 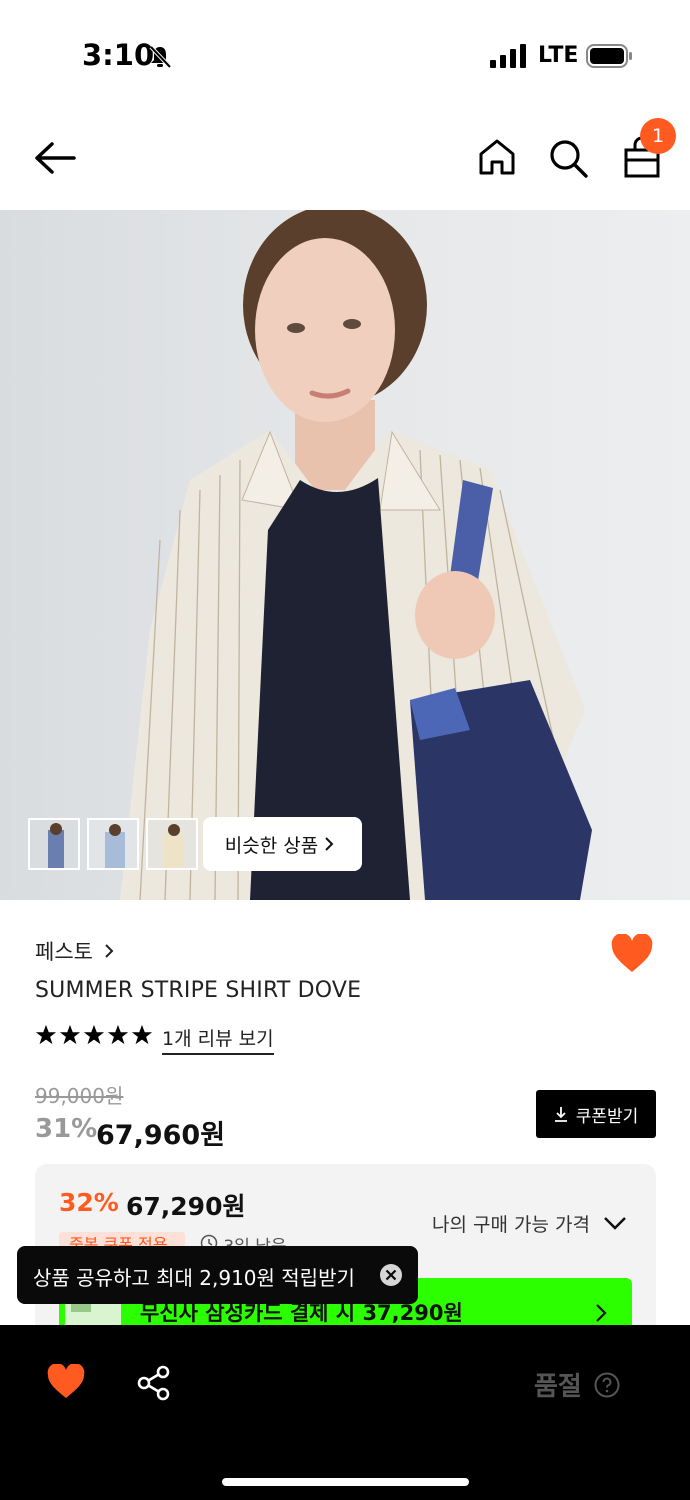 I want to click on network-type: LTE, so click(x=558, y=55).